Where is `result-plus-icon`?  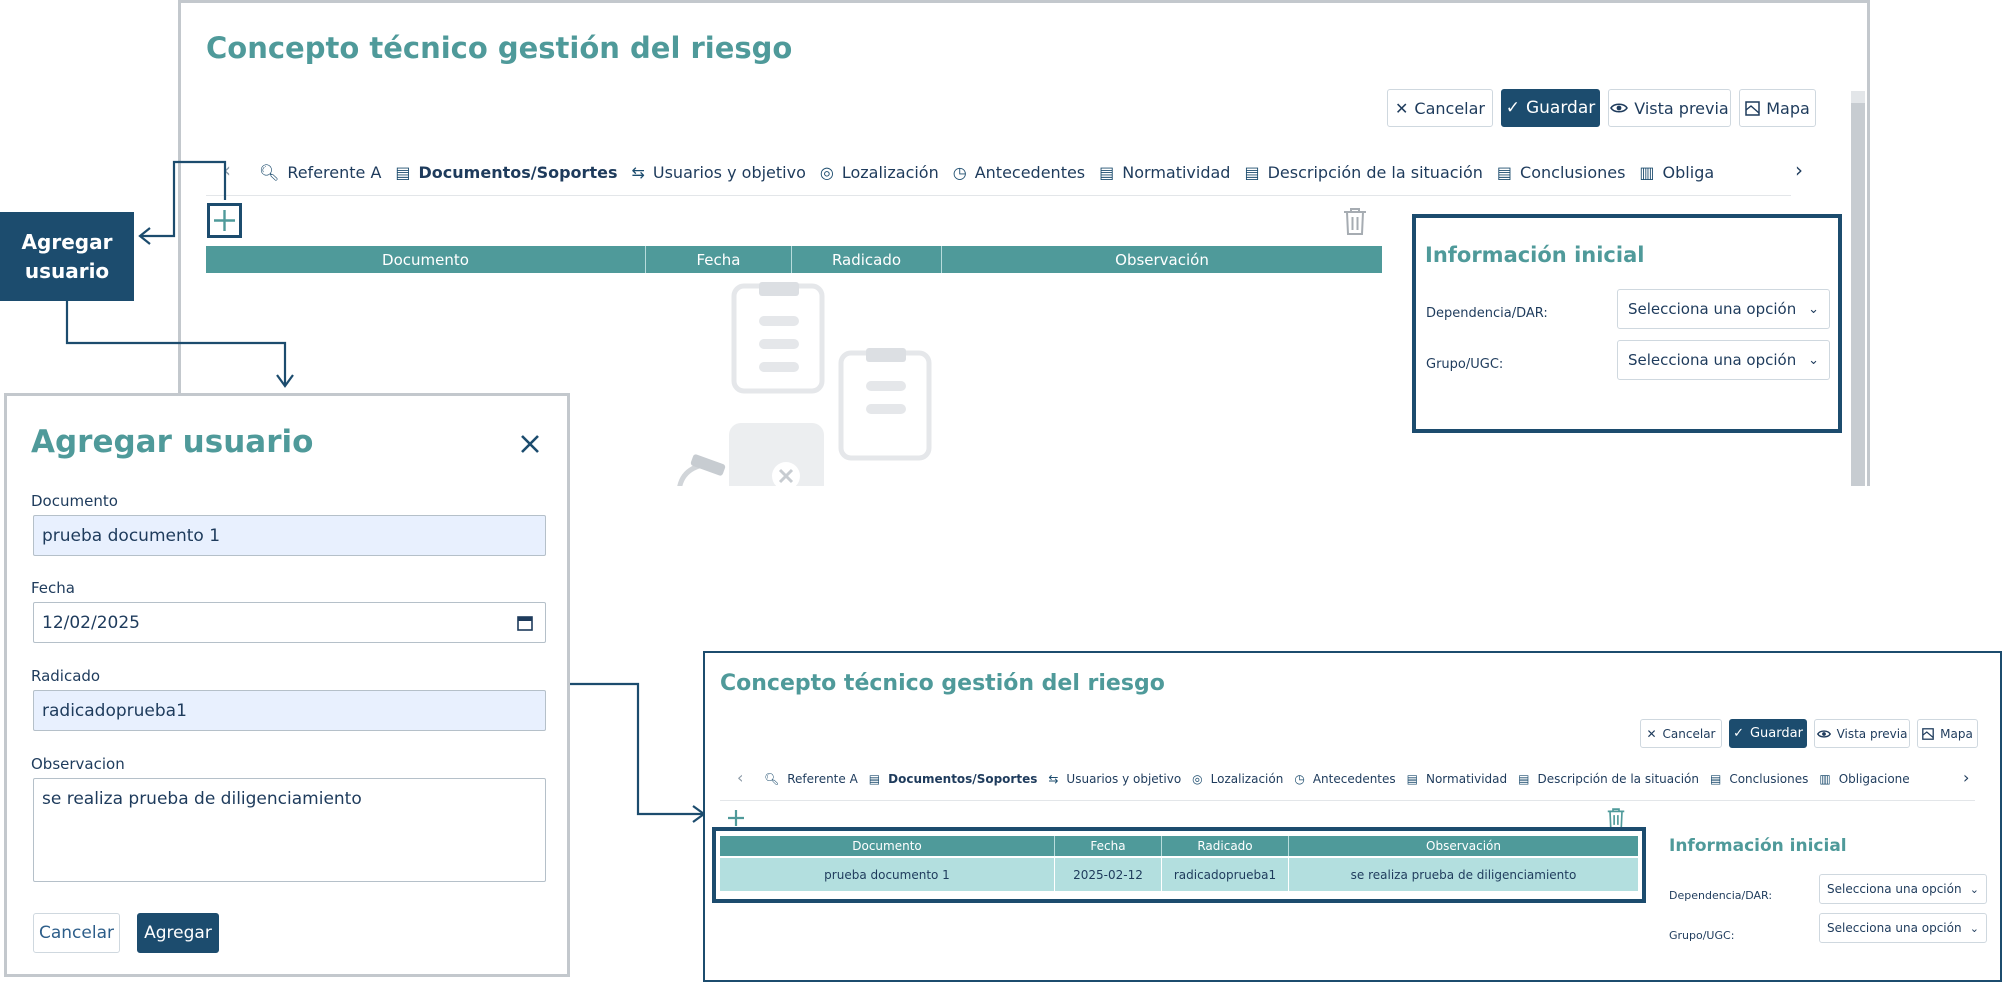
result-plus-icon is located at coordinates (736, 818).